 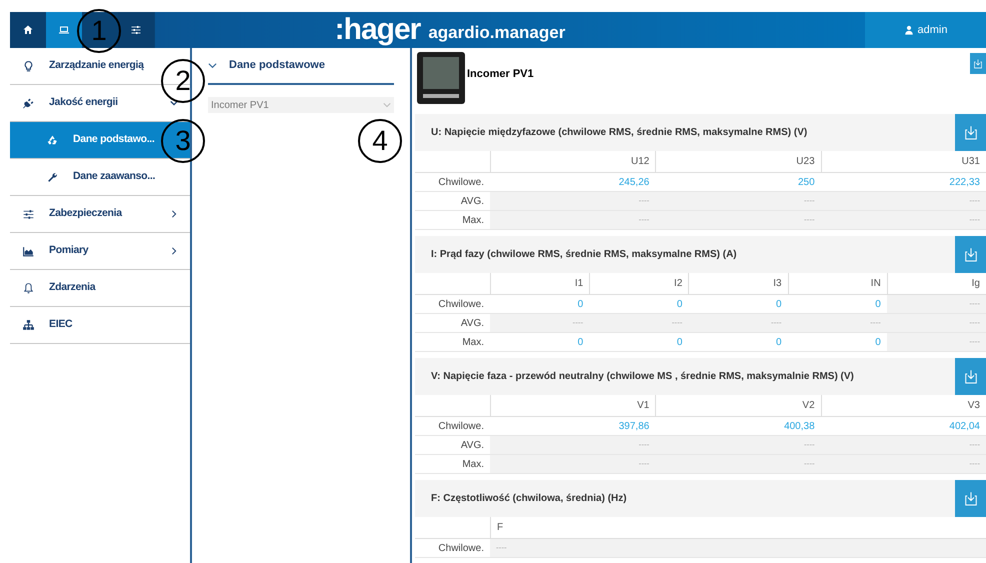 I want to click on section-heading: U: Napięcie międzyfazowe (chwilowe RMS, średnie RMS, maksymalne RMS) (V), so click(x=619, y=133).